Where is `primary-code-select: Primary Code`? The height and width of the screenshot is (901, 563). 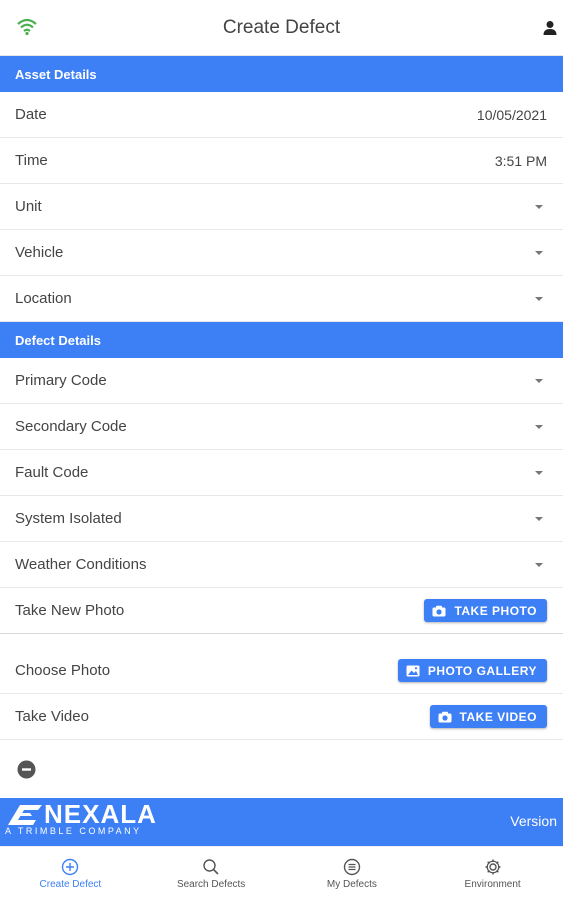 primary-code-select: Primary Code is located at coordinates (281, 381).